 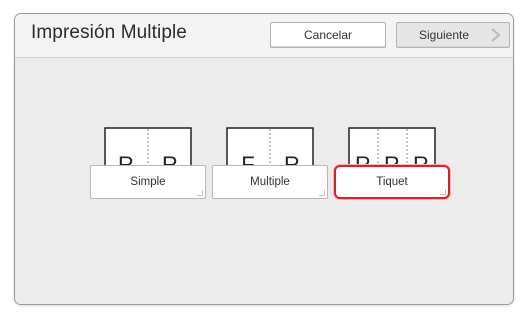 I want to click on simple-button: Simple, so click(x=148, y=182).